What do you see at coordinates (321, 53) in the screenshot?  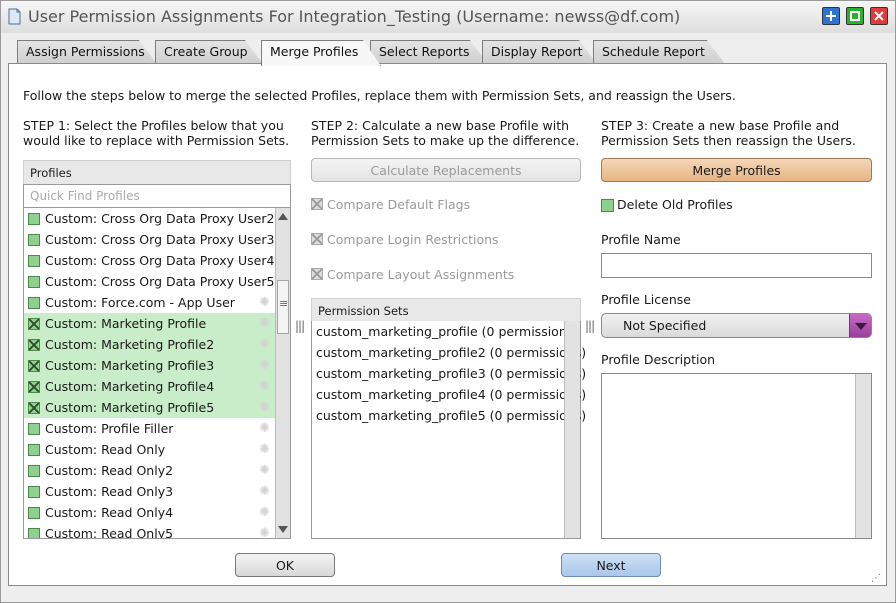 I see `tab-merge-profiles: Merge Profiles` at bounding box center [321, 53].